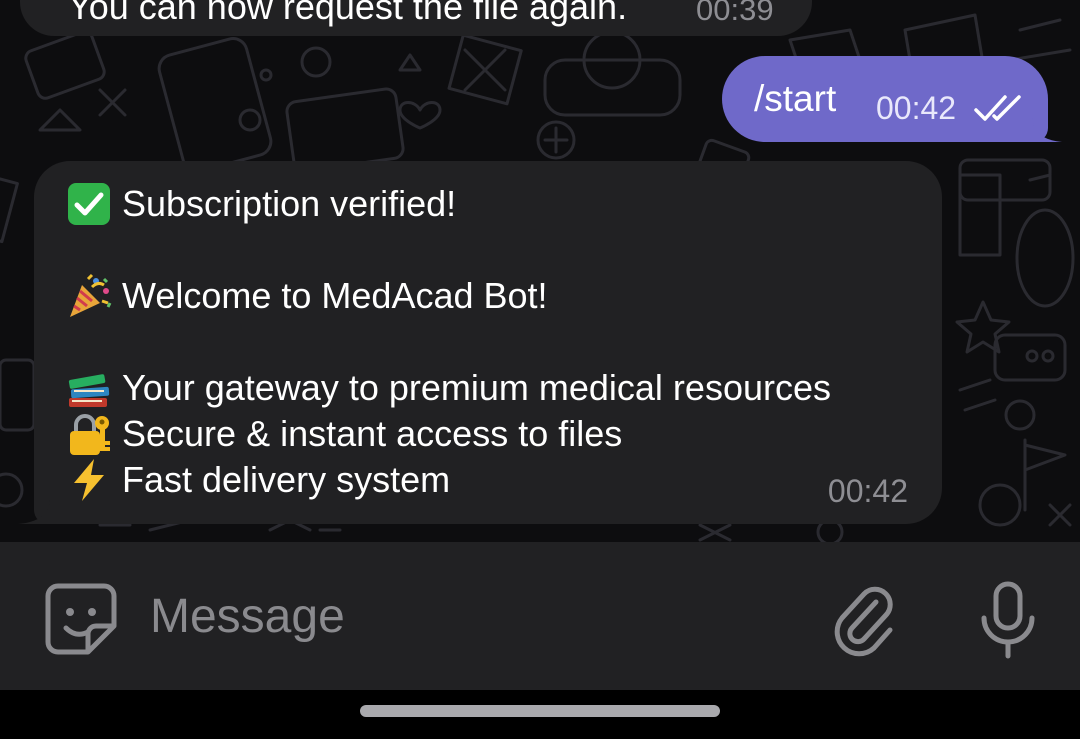 The width and height of the screenshot is (1080, 739). What do you see at coordinates (348, 13) in the screenshot?
I see `previous-message-text: You can now request the file again.` at bounding box center [348, 13].